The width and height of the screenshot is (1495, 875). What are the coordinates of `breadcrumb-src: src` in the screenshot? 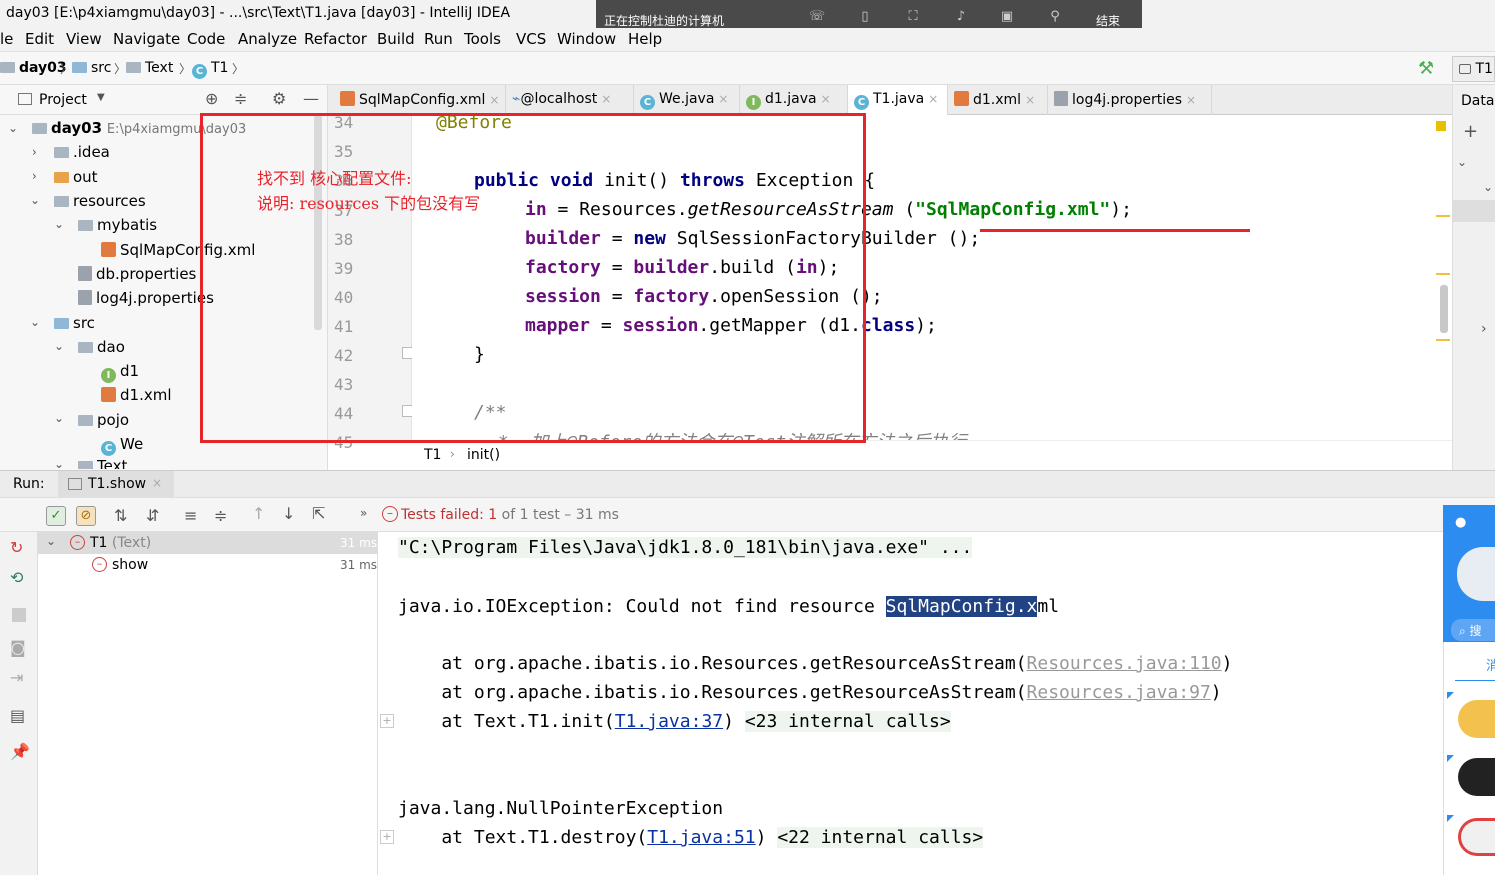 It's located at (91, 68).